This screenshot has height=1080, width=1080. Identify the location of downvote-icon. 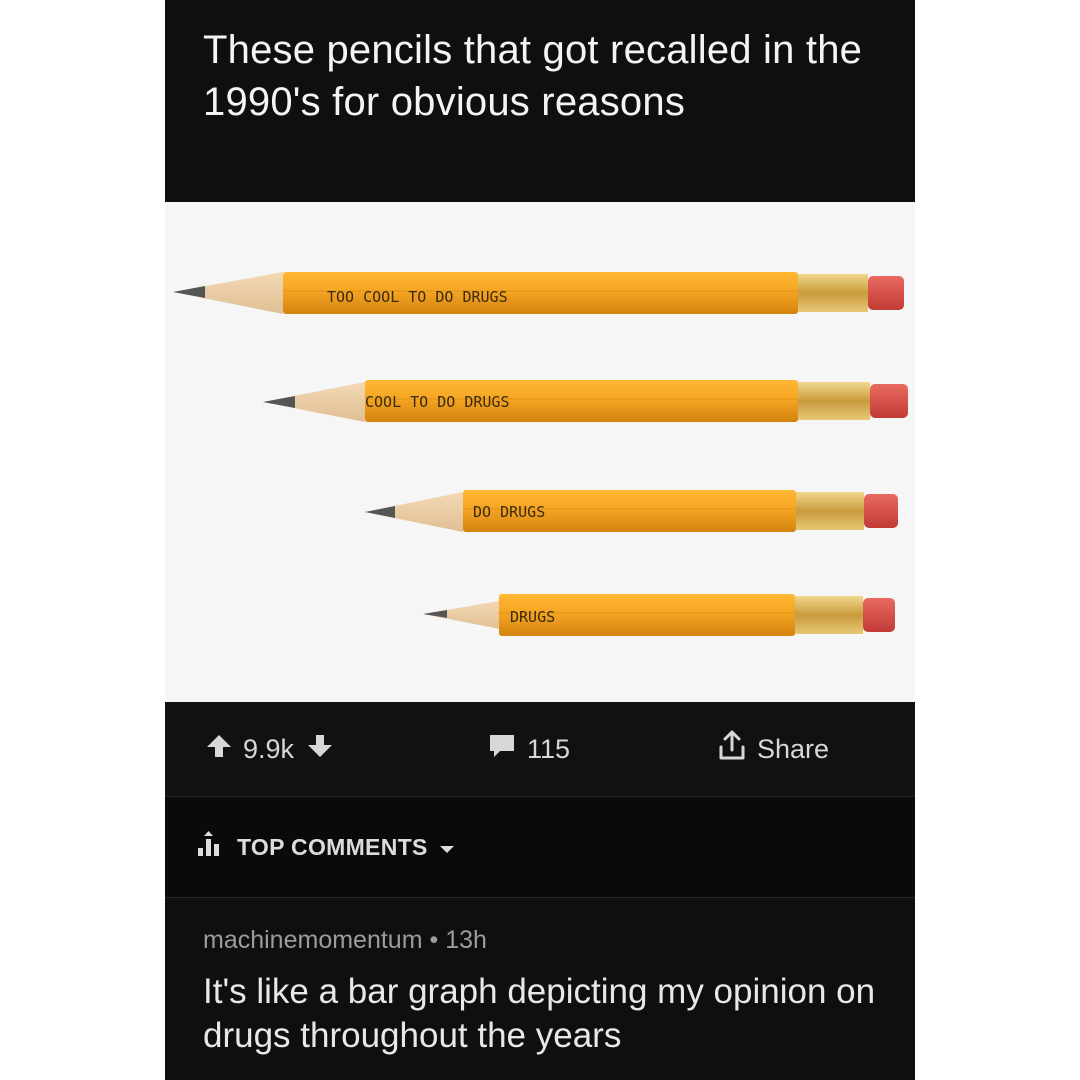
(320, 749).